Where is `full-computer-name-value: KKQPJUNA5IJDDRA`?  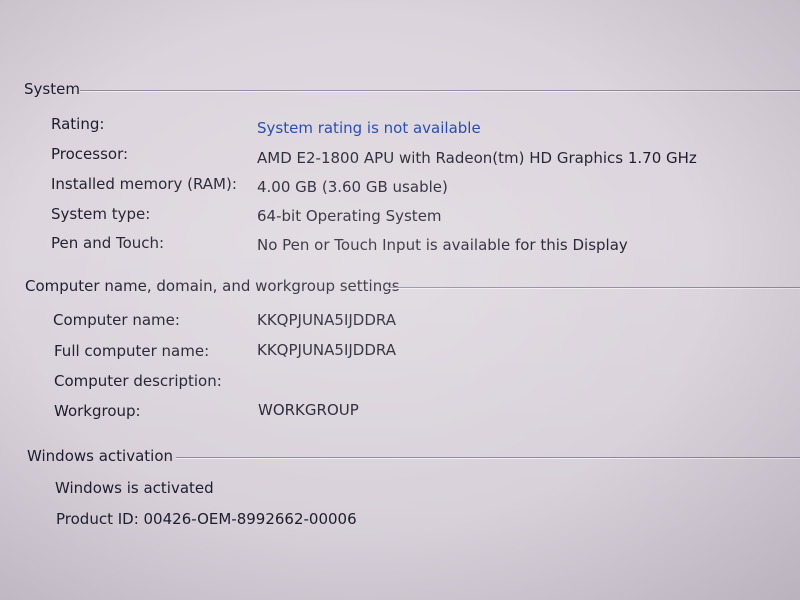 full-computer-name-value: KKQPJUNA5IJDDRA is located at coordinates (326, 350).